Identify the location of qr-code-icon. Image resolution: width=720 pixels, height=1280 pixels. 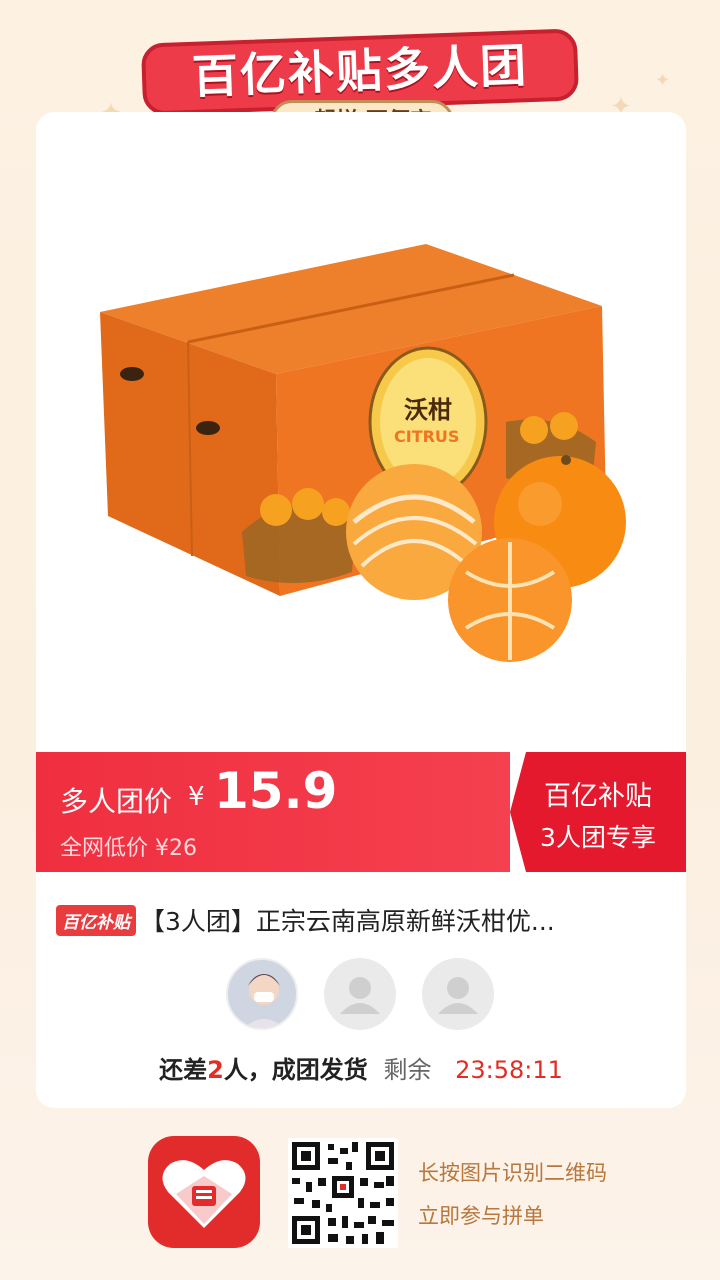
(343, 1193).